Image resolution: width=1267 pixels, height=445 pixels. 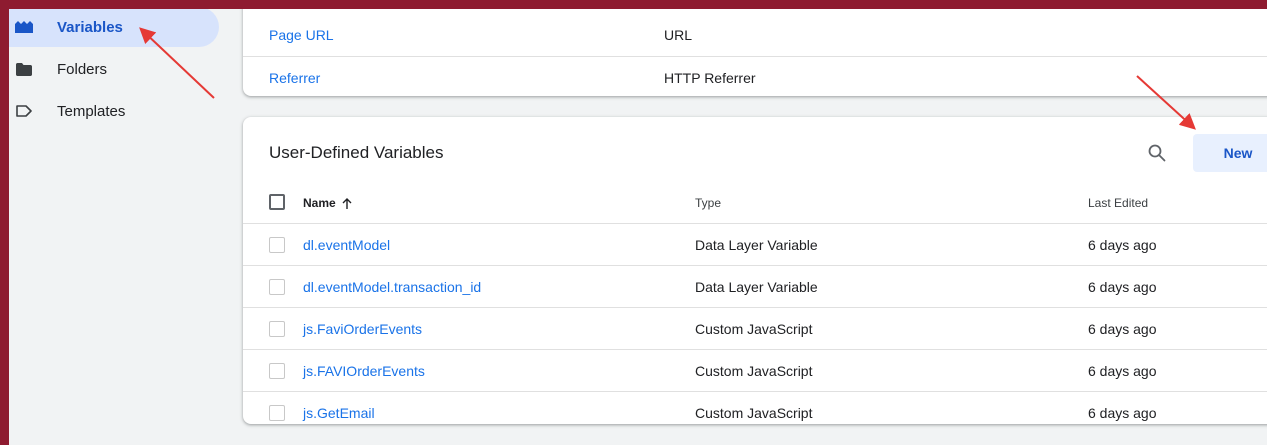 I want to click on arrow-up-icon, so click(x=347, y=203).